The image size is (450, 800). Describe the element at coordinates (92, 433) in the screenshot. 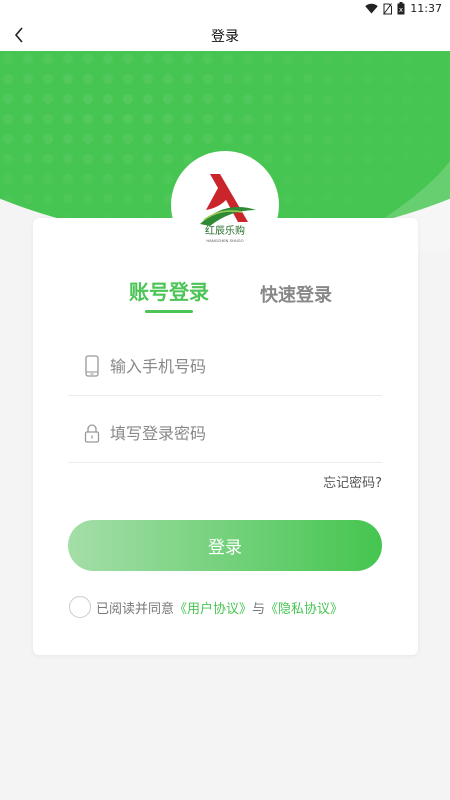

I see `lock-icon` at that location.